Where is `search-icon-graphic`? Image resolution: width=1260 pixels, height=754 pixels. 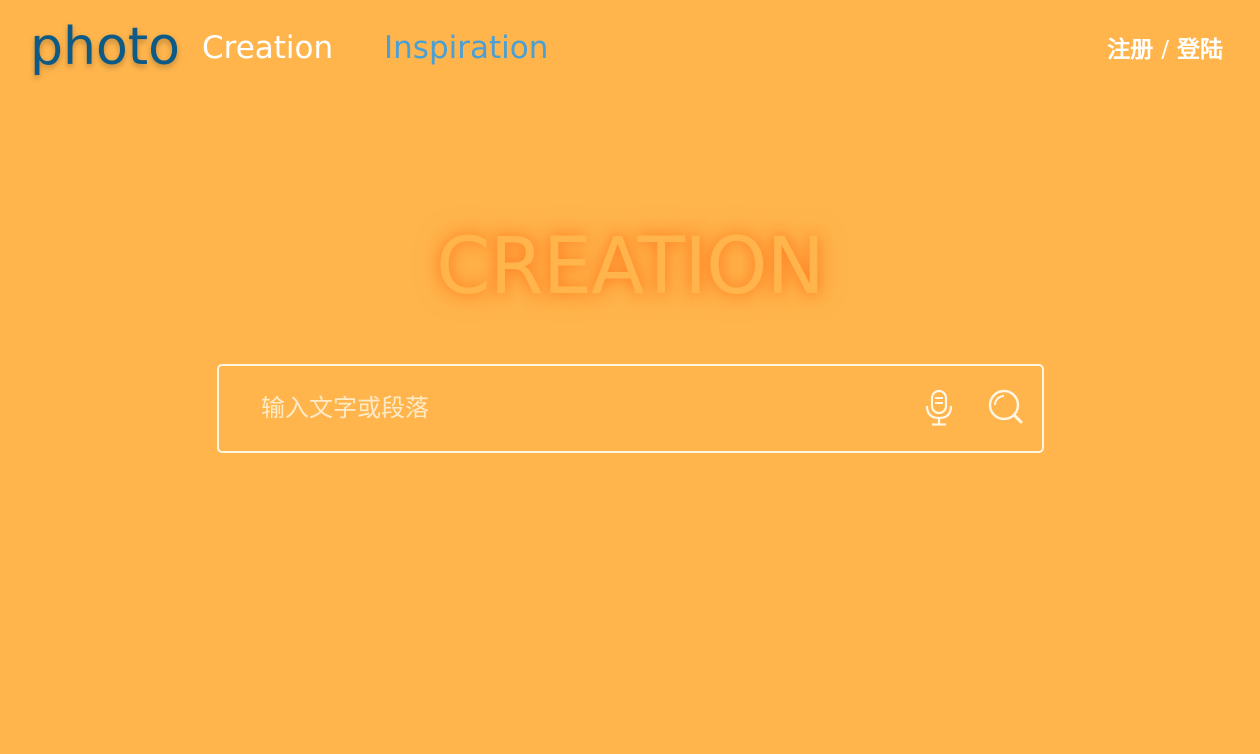
search-icon-graphic is located at coordinates (1005, 406).